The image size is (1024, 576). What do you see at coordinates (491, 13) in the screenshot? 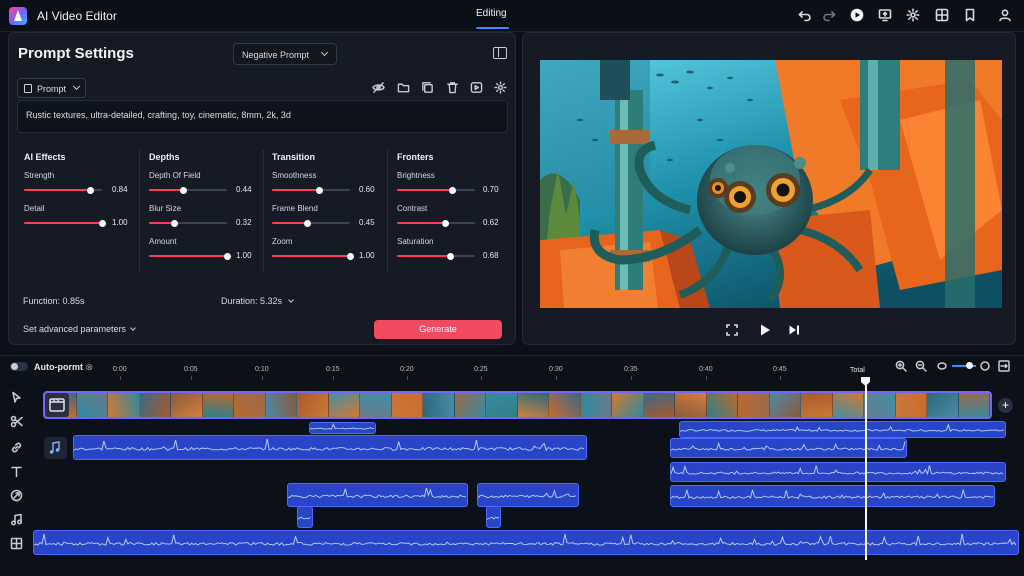
I see `tab-editing: Editing` at bounding box center [491, 13].